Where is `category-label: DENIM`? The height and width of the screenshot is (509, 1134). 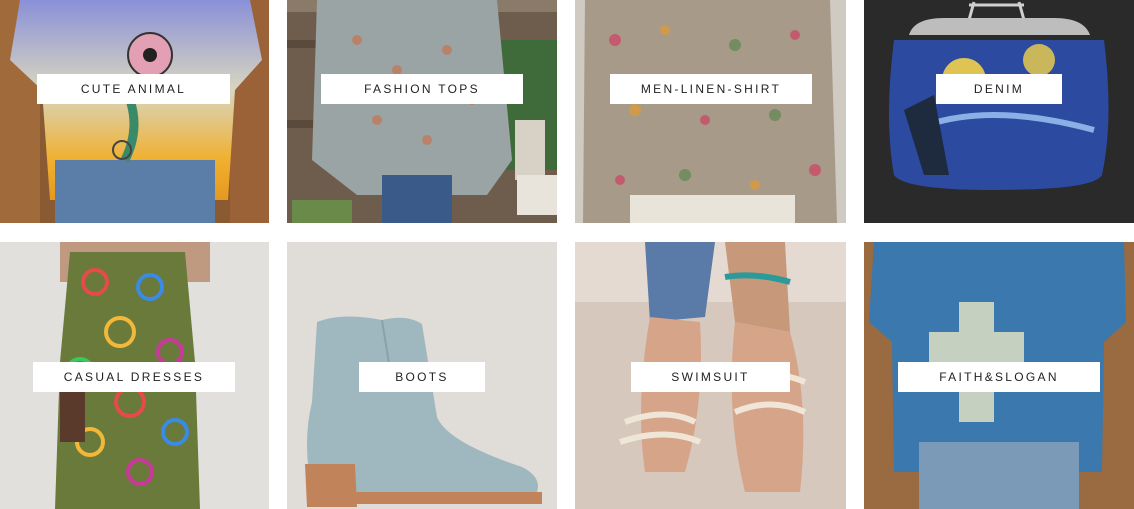
category-label: DENIM is located at coordinates (999, 89).